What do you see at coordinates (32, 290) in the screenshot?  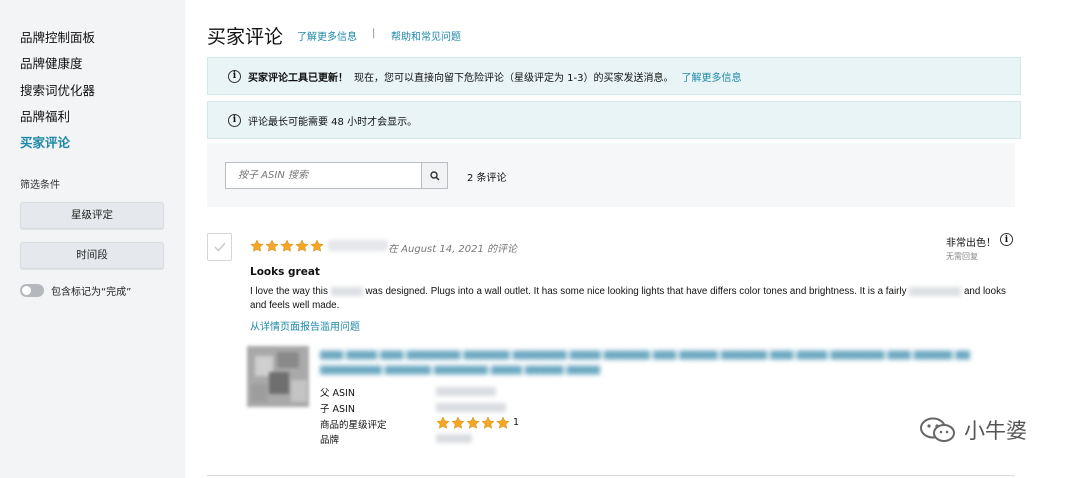 I see `include-completed-toggle` at bounding box center [32, 290].